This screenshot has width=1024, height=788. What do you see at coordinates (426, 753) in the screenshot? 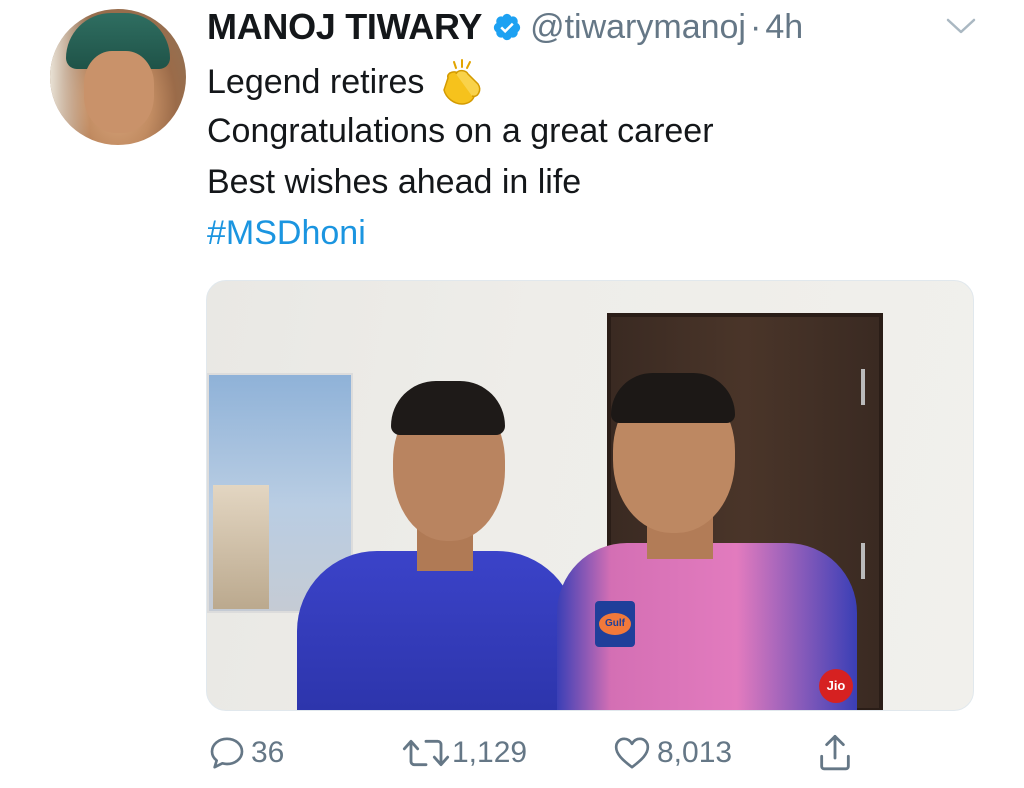
I see `retweet-icon` at bounding box center [426, 753].